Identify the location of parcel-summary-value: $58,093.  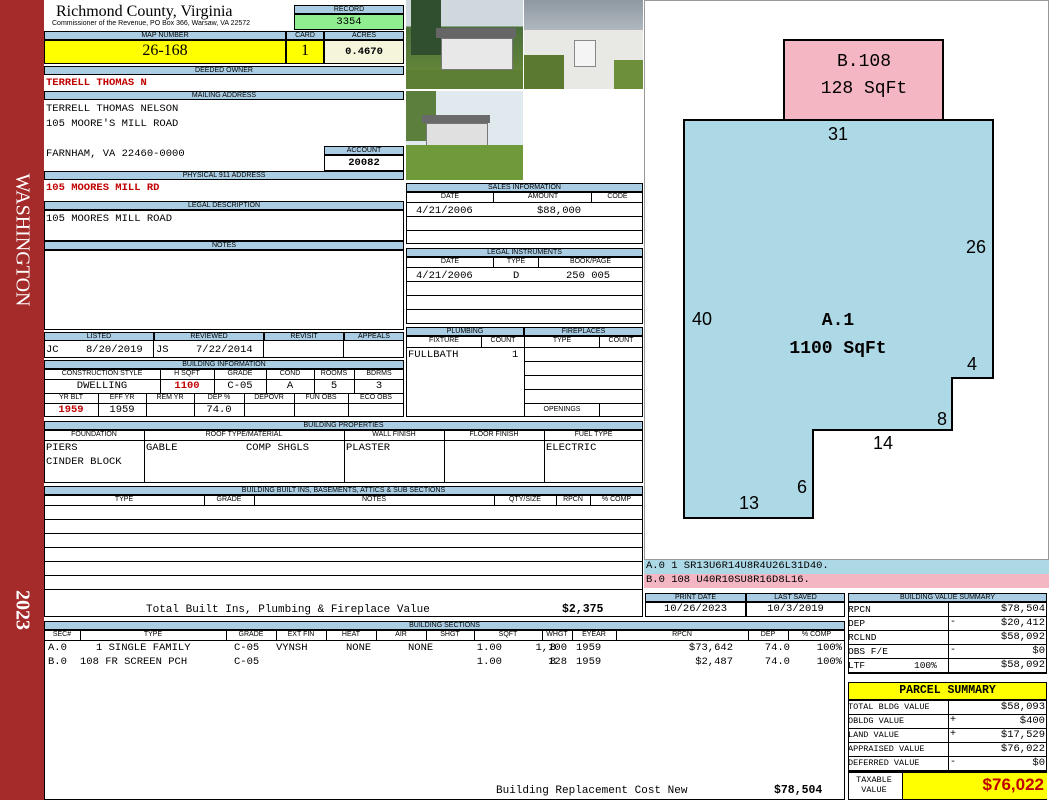
(1022, 707).